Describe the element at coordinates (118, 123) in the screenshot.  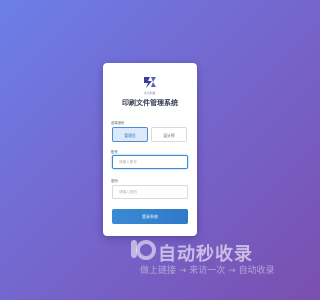
I see `role-label: 选择身份` at that location.